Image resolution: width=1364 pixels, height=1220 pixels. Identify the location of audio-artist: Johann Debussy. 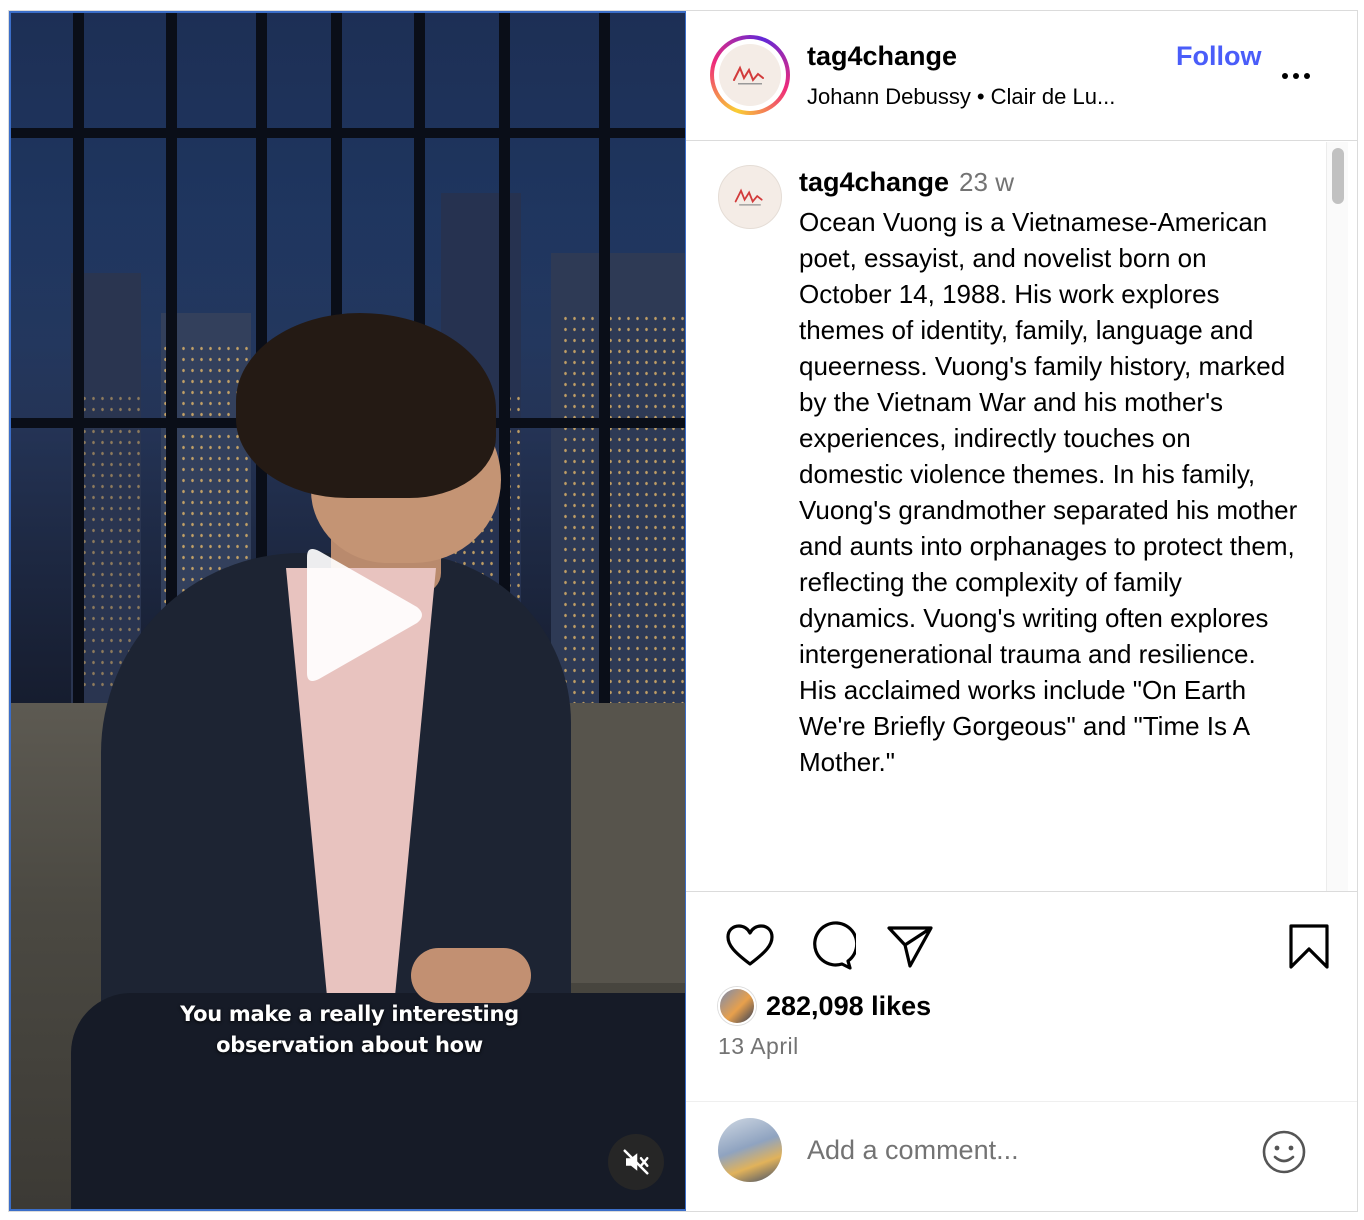
(889, 96).